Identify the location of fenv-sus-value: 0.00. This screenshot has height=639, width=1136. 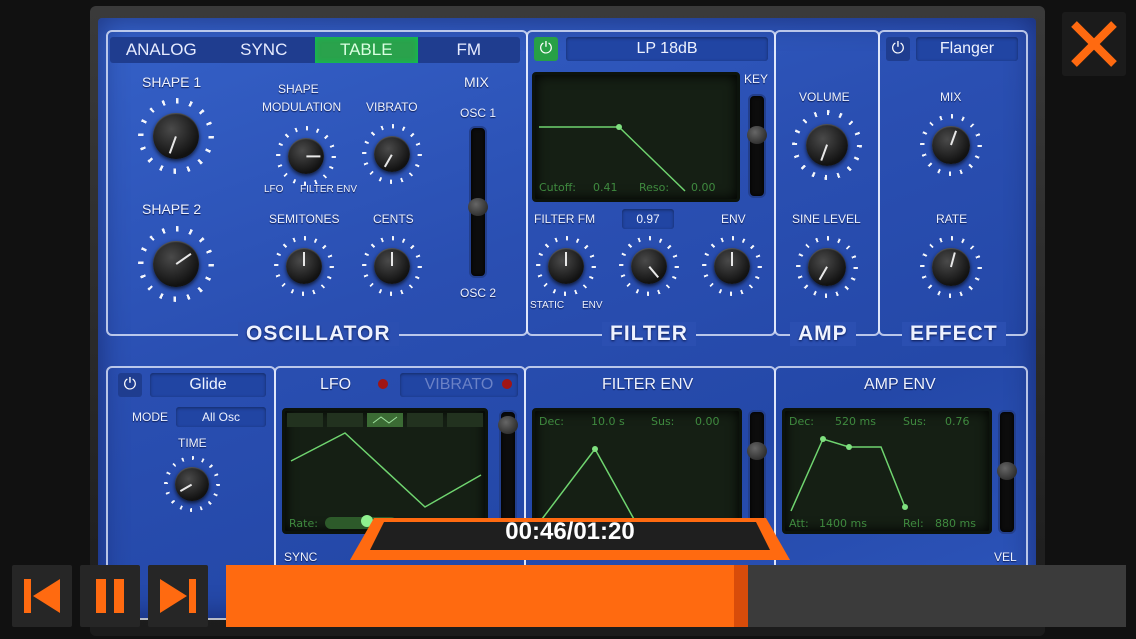
(707, 421).